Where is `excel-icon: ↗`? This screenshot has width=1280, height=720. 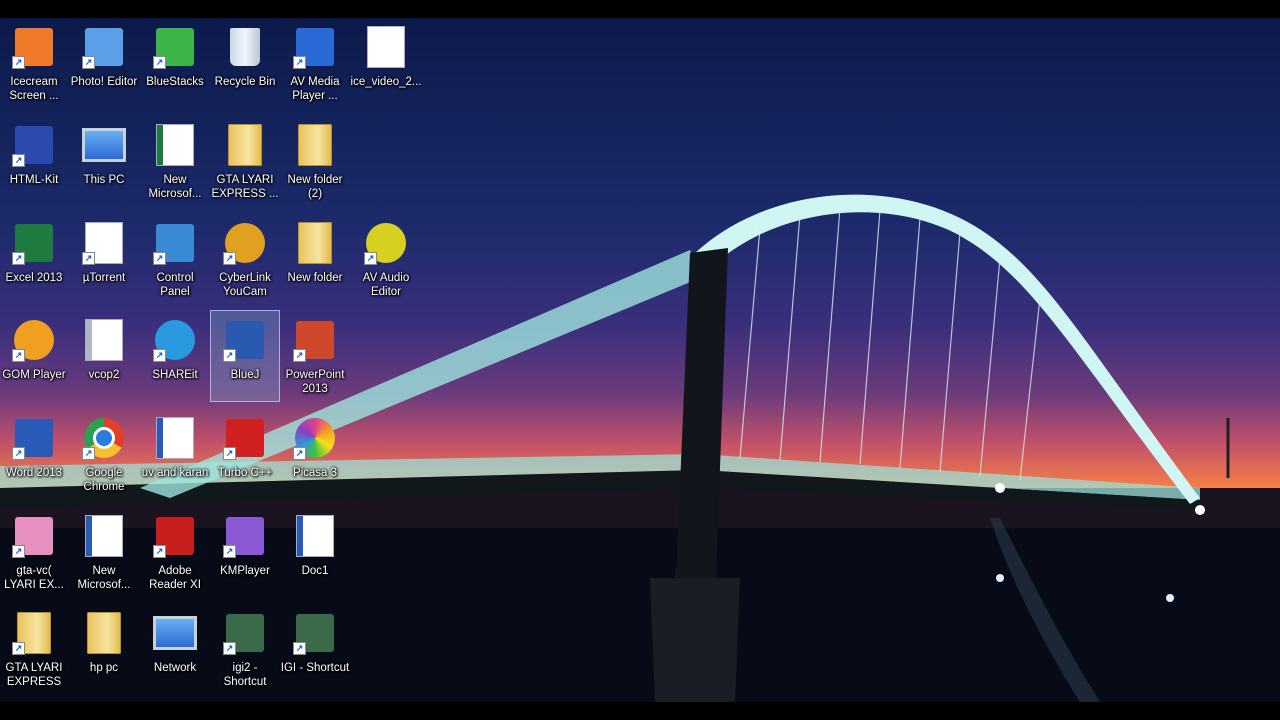
excel-icon: ↗ is located at coordinates (34, 243).